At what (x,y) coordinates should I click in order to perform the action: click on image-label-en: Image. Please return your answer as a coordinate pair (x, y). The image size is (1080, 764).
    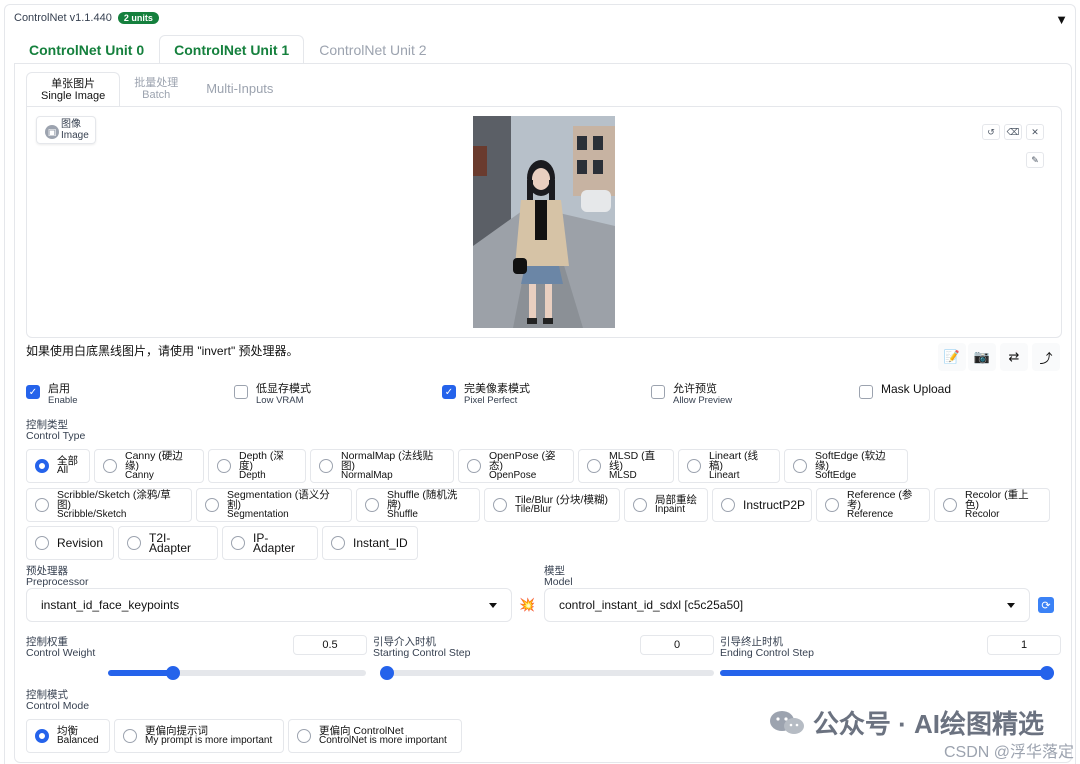
    Looking at the image, I should click on (75, 135).